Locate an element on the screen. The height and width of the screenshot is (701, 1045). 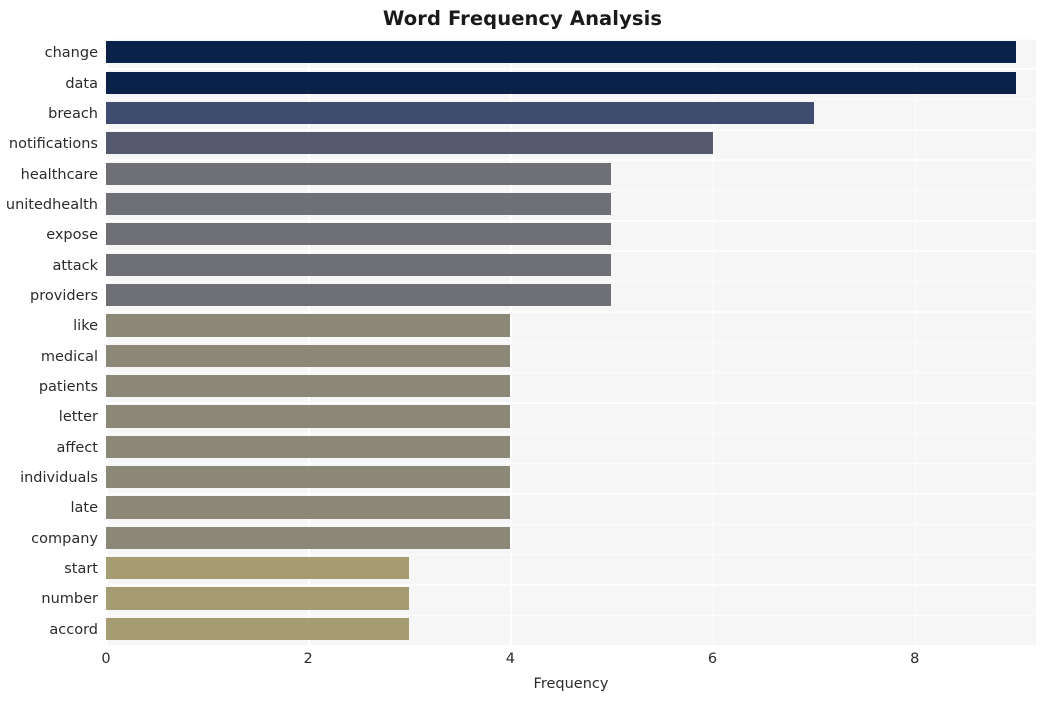
y-axis-tick-label: patients is located at coordinates (68, 387).